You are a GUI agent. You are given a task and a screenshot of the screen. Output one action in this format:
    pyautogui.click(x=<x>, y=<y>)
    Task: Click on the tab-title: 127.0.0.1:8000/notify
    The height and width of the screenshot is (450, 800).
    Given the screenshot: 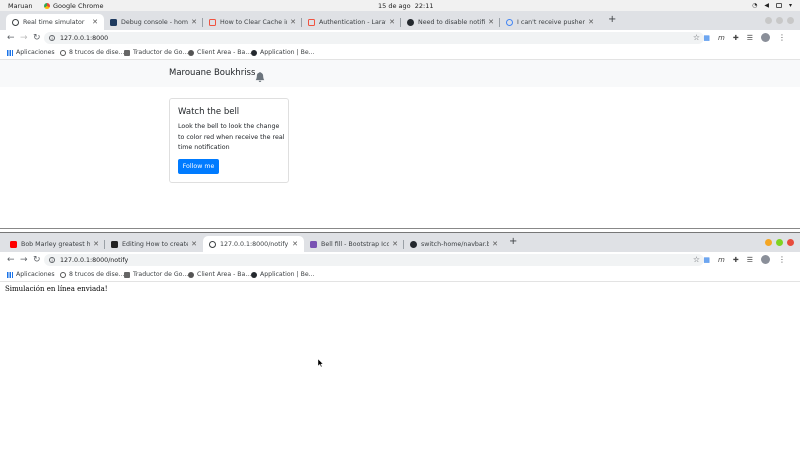 What is the action you would take?
    pyautogui.click(x=254, y=244)
    